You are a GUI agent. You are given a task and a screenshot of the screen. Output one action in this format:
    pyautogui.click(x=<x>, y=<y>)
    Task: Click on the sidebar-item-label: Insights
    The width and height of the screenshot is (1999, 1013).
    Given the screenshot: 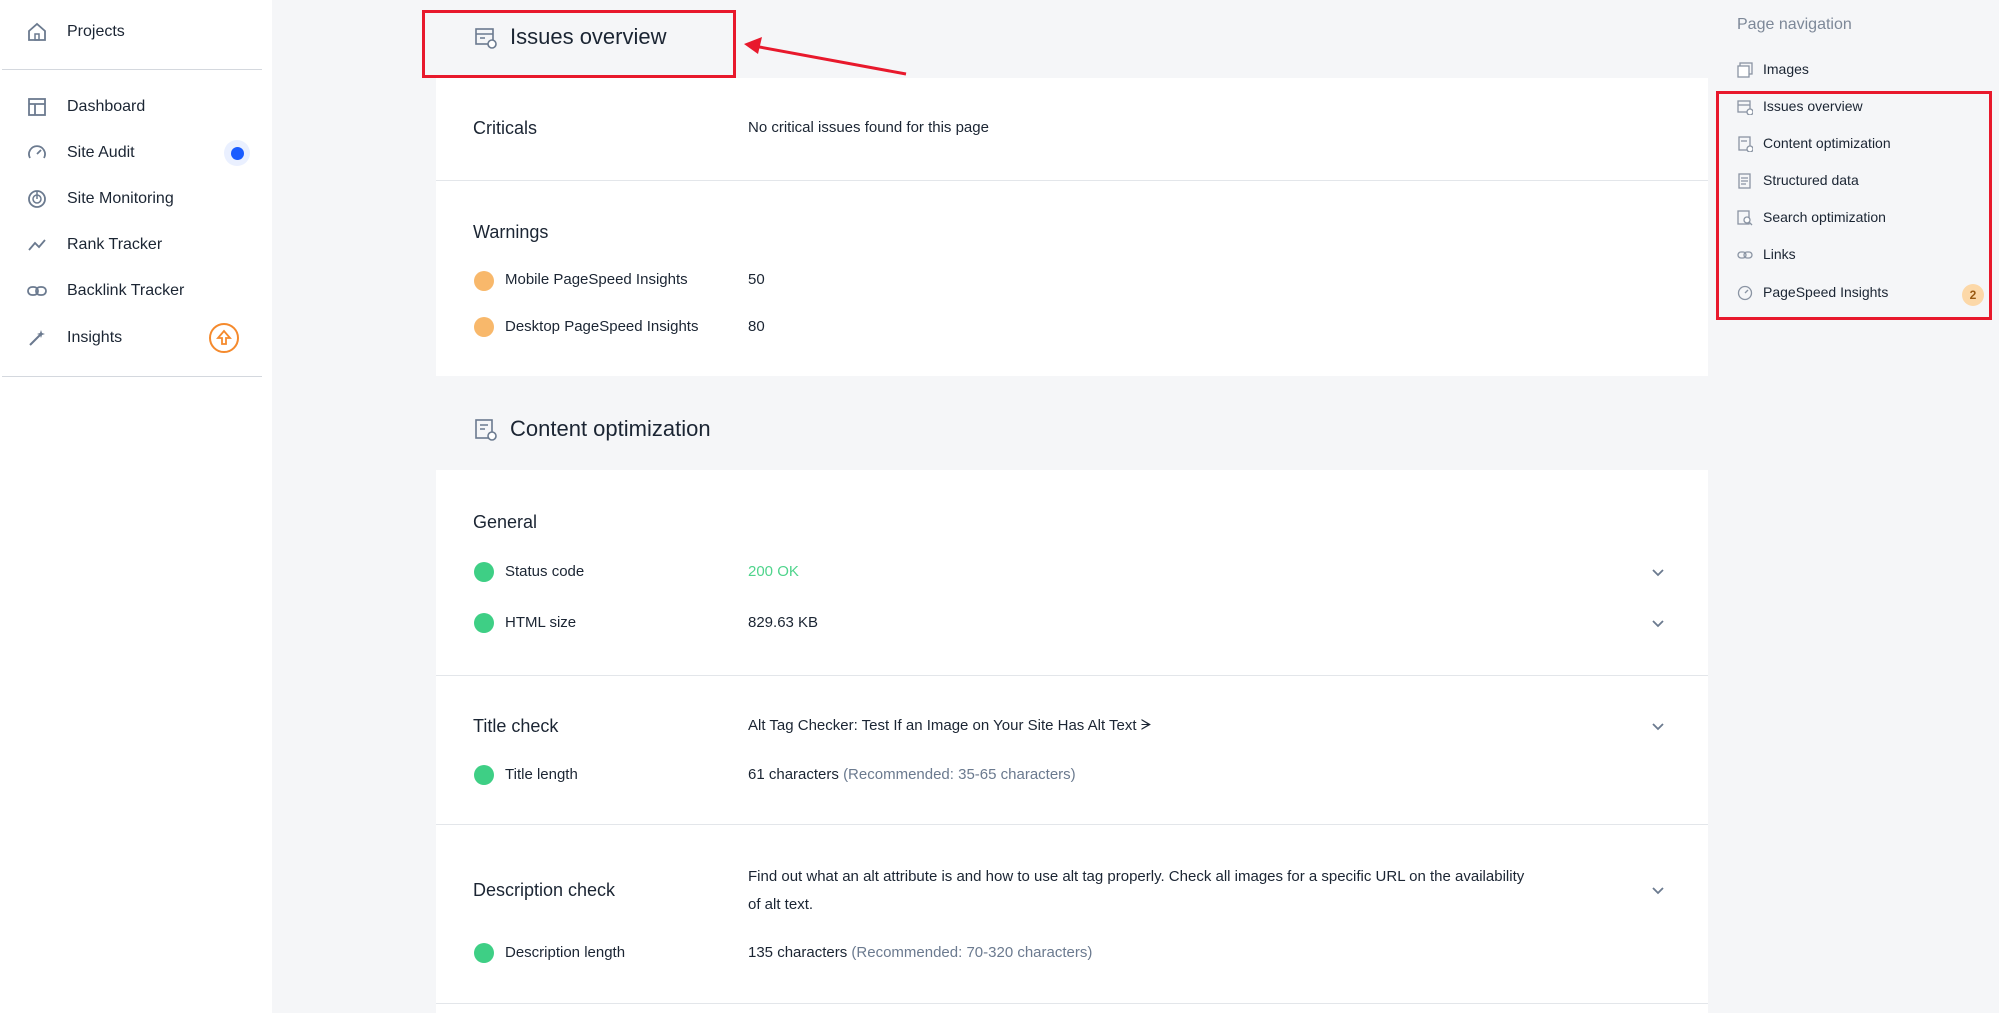 What is the action you would take?
    pyautogui.click(x=95, y=337)
    